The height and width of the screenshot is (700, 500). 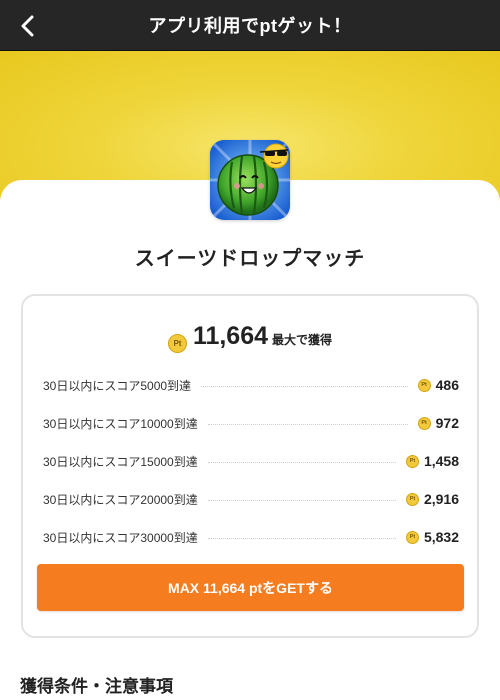 I want to click on total-points-suffix: 最大で獲得, so click(x=302, y=340).